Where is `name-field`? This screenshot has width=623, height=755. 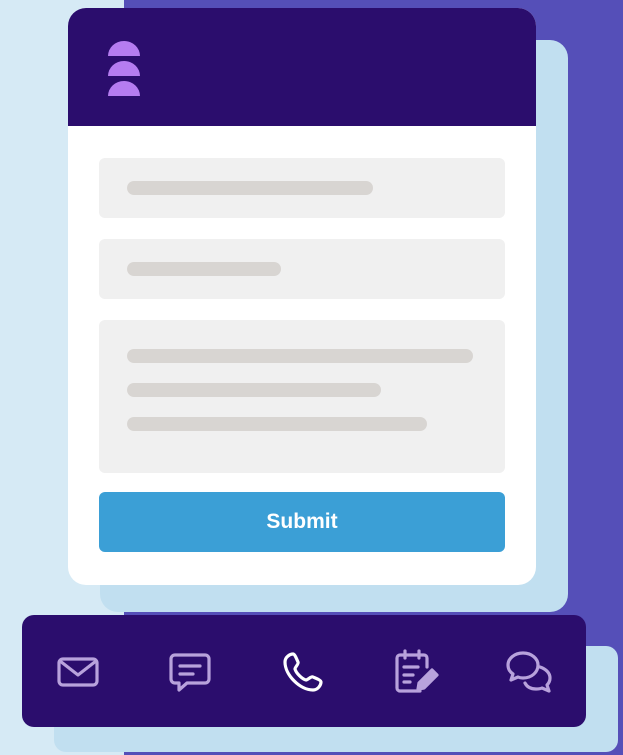
name-field is located at coordinates (302, 188).